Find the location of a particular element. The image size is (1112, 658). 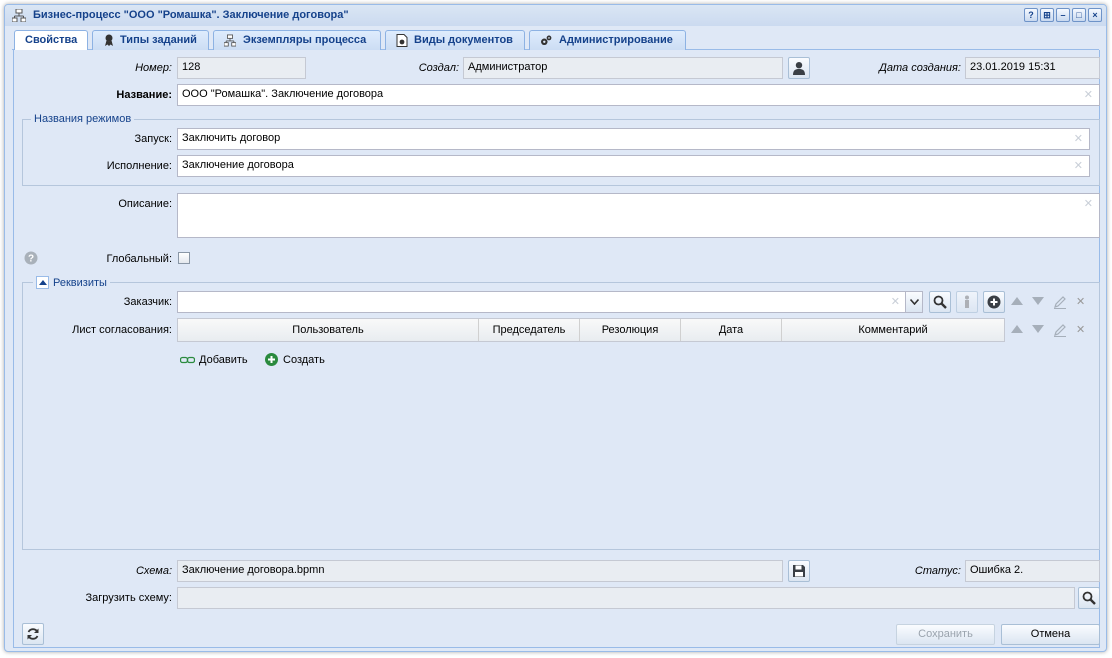

execution-value: Заключение договора is located at coordinates (238, 165).